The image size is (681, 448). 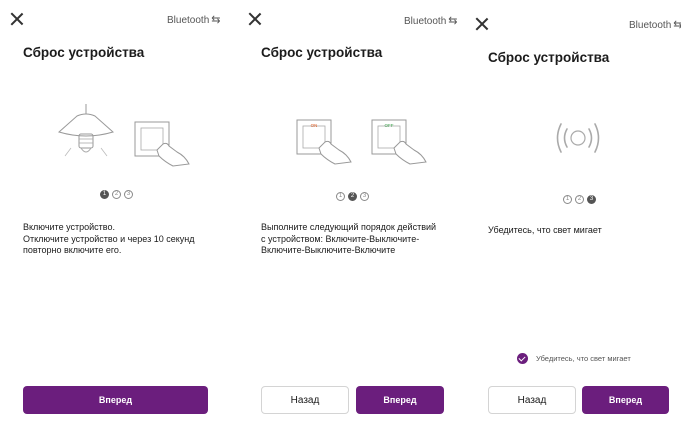 I want to click on blinking-light-icon, so click(x=578, y=138).